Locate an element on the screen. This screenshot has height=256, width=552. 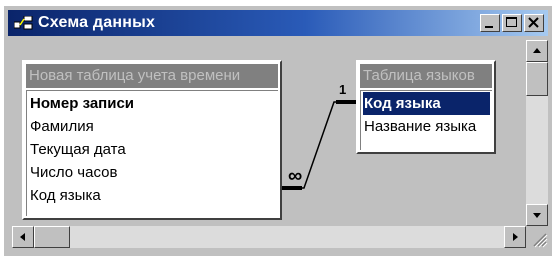
maximize-button is located at coordinates (512, 23).